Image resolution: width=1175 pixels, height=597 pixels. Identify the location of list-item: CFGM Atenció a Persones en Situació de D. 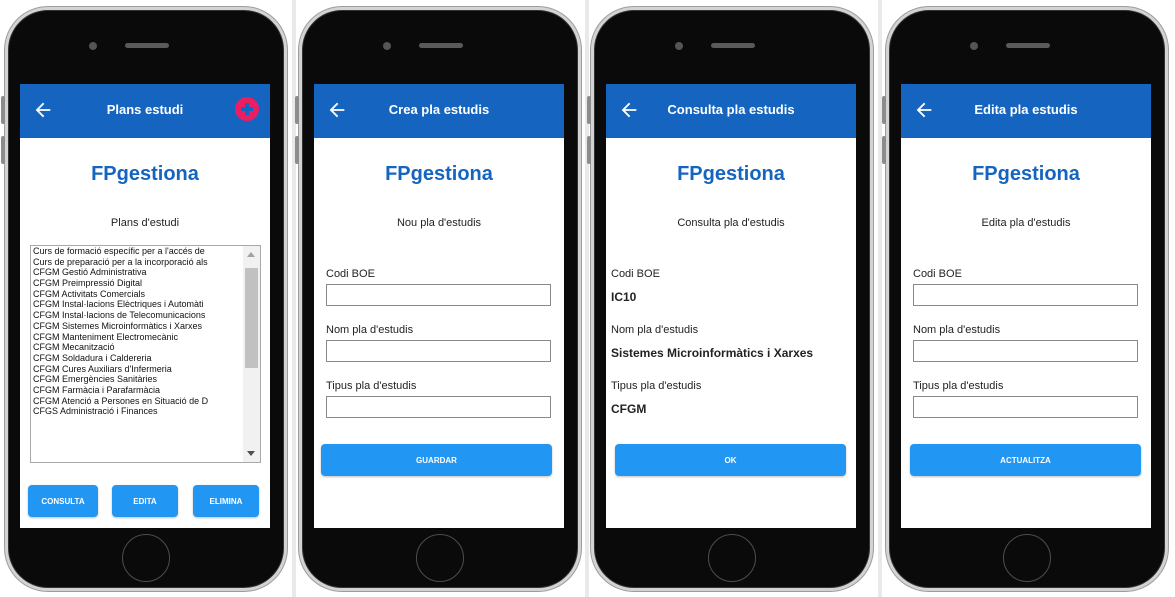
(137, 401).